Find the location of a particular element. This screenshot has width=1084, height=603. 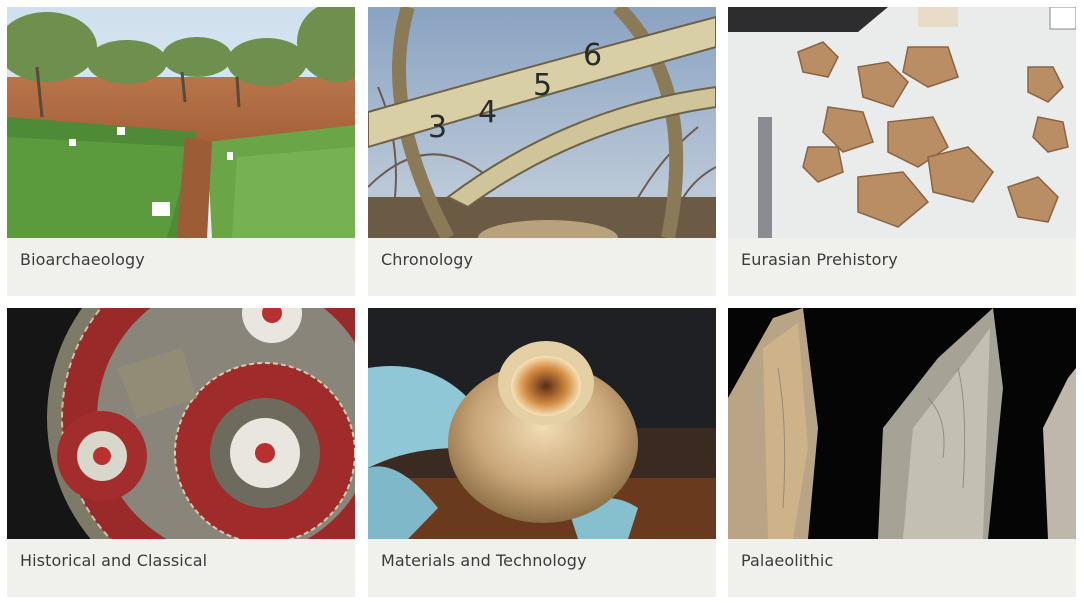

field-crops-image is located at coordinates (181, 122).